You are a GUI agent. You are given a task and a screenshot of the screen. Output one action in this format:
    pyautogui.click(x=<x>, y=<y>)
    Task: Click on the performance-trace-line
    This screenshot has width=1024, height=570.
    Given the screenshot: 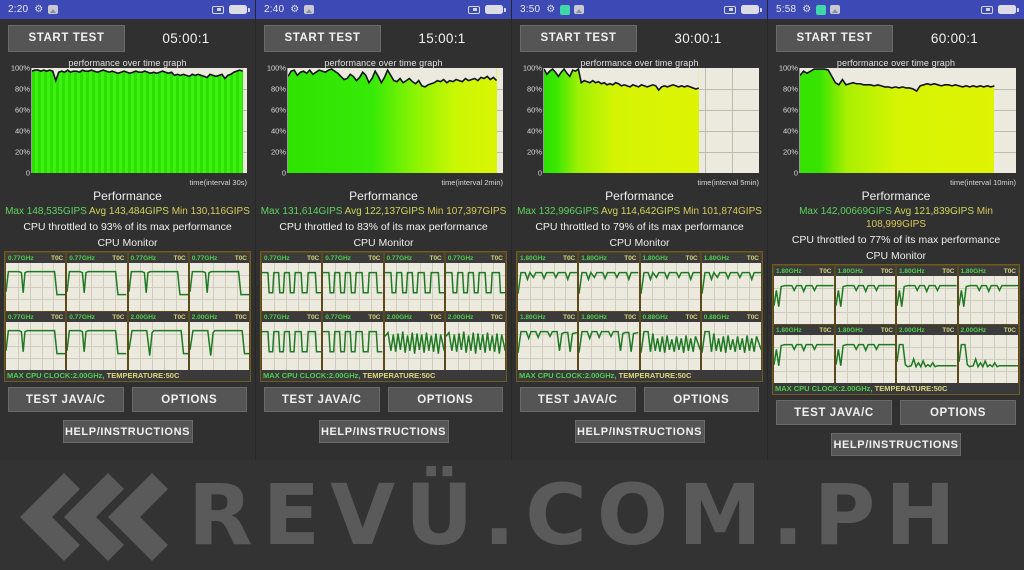 What is the action you would take?
    pyautogui.click(x=908, y=120)
    